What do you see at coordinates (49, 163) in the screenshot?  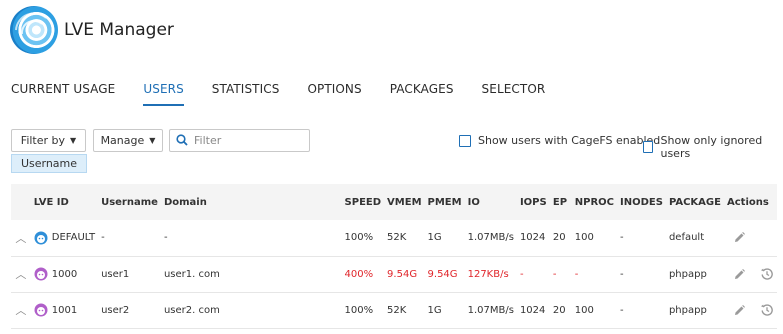 I see `filter-chip-username: Username` at bounding box center [49, 163].